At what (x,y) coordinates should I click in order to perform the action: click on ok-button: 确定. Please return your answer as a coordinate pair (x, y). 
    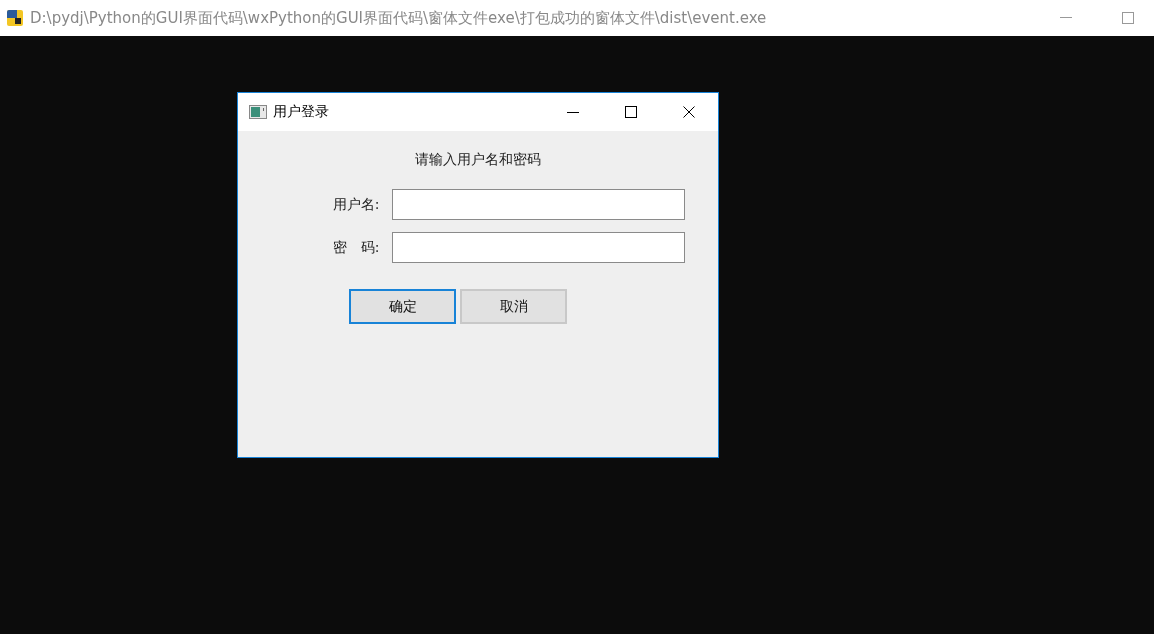
    Looking at the image, I should click on (402, 306).